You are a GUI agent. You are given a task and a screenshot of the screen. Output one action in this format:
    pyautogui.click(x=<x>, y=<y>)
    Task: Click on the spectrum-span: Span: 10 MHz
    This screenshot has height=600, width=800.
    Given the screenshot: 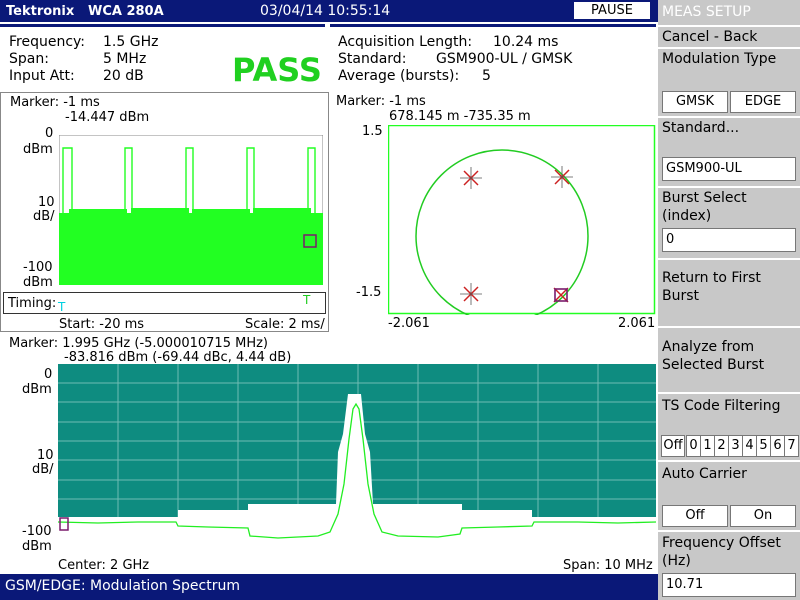 What is the action you would take?
    pyautogui.click(x=608, y=565)
    